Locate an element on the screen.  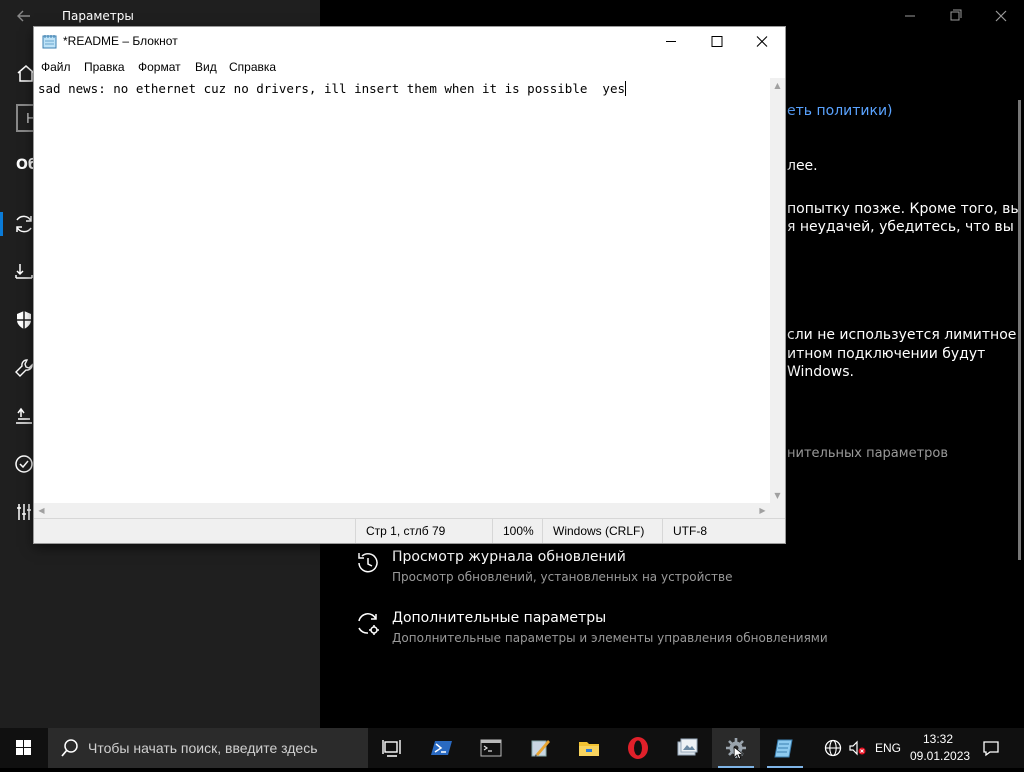
taskbar-app-command-prompt is located at coordinates (491, 748).